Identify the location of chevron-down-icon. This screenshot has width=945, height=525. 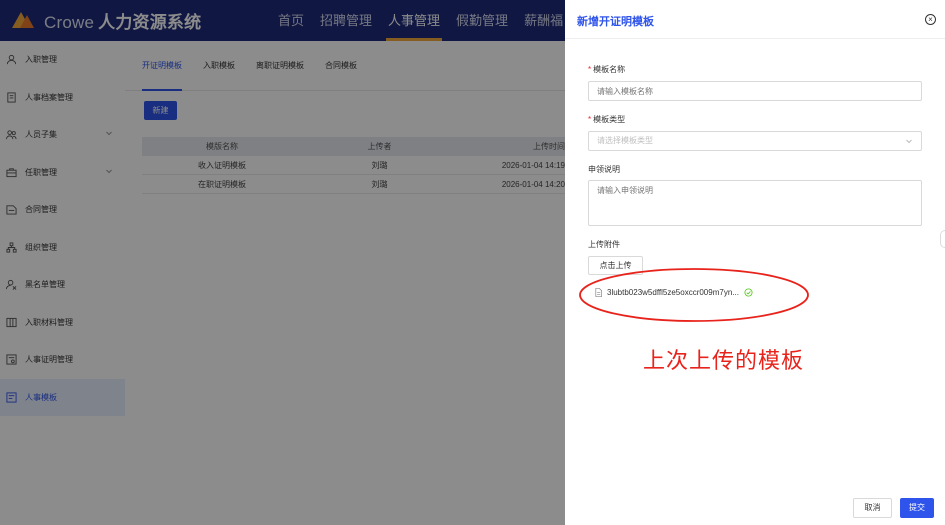
(909, 141).